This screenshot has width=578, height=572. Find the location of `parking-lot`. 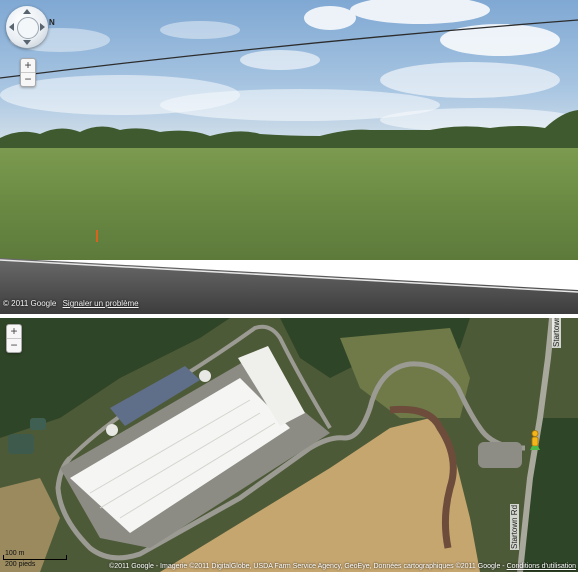

parking-lot is located at coordinates (500, 455).